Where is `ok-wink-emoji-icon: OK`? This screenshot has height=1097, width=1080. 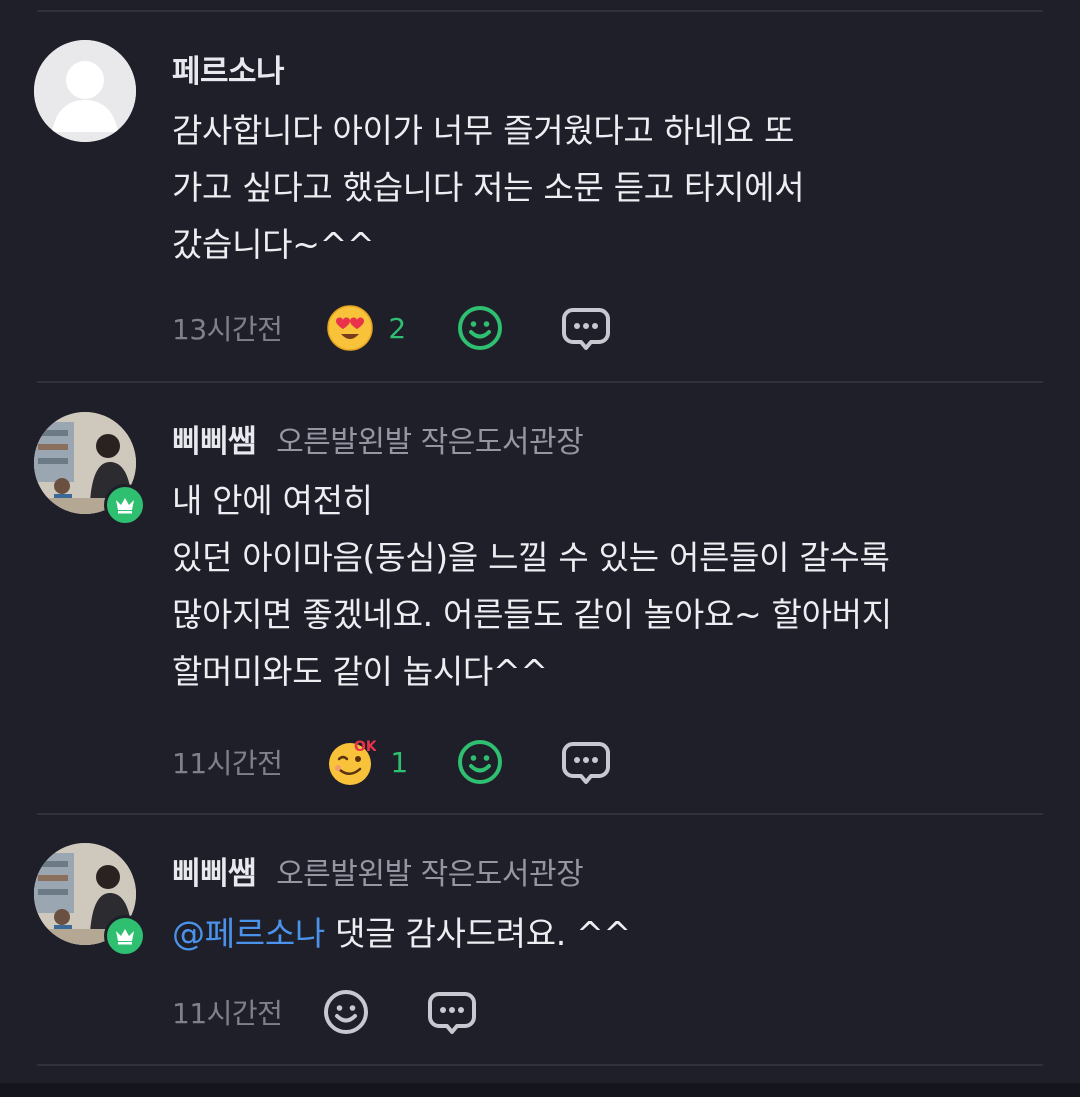 ok-wink-emoji-icon: OK is located at coordinates (352, 762).